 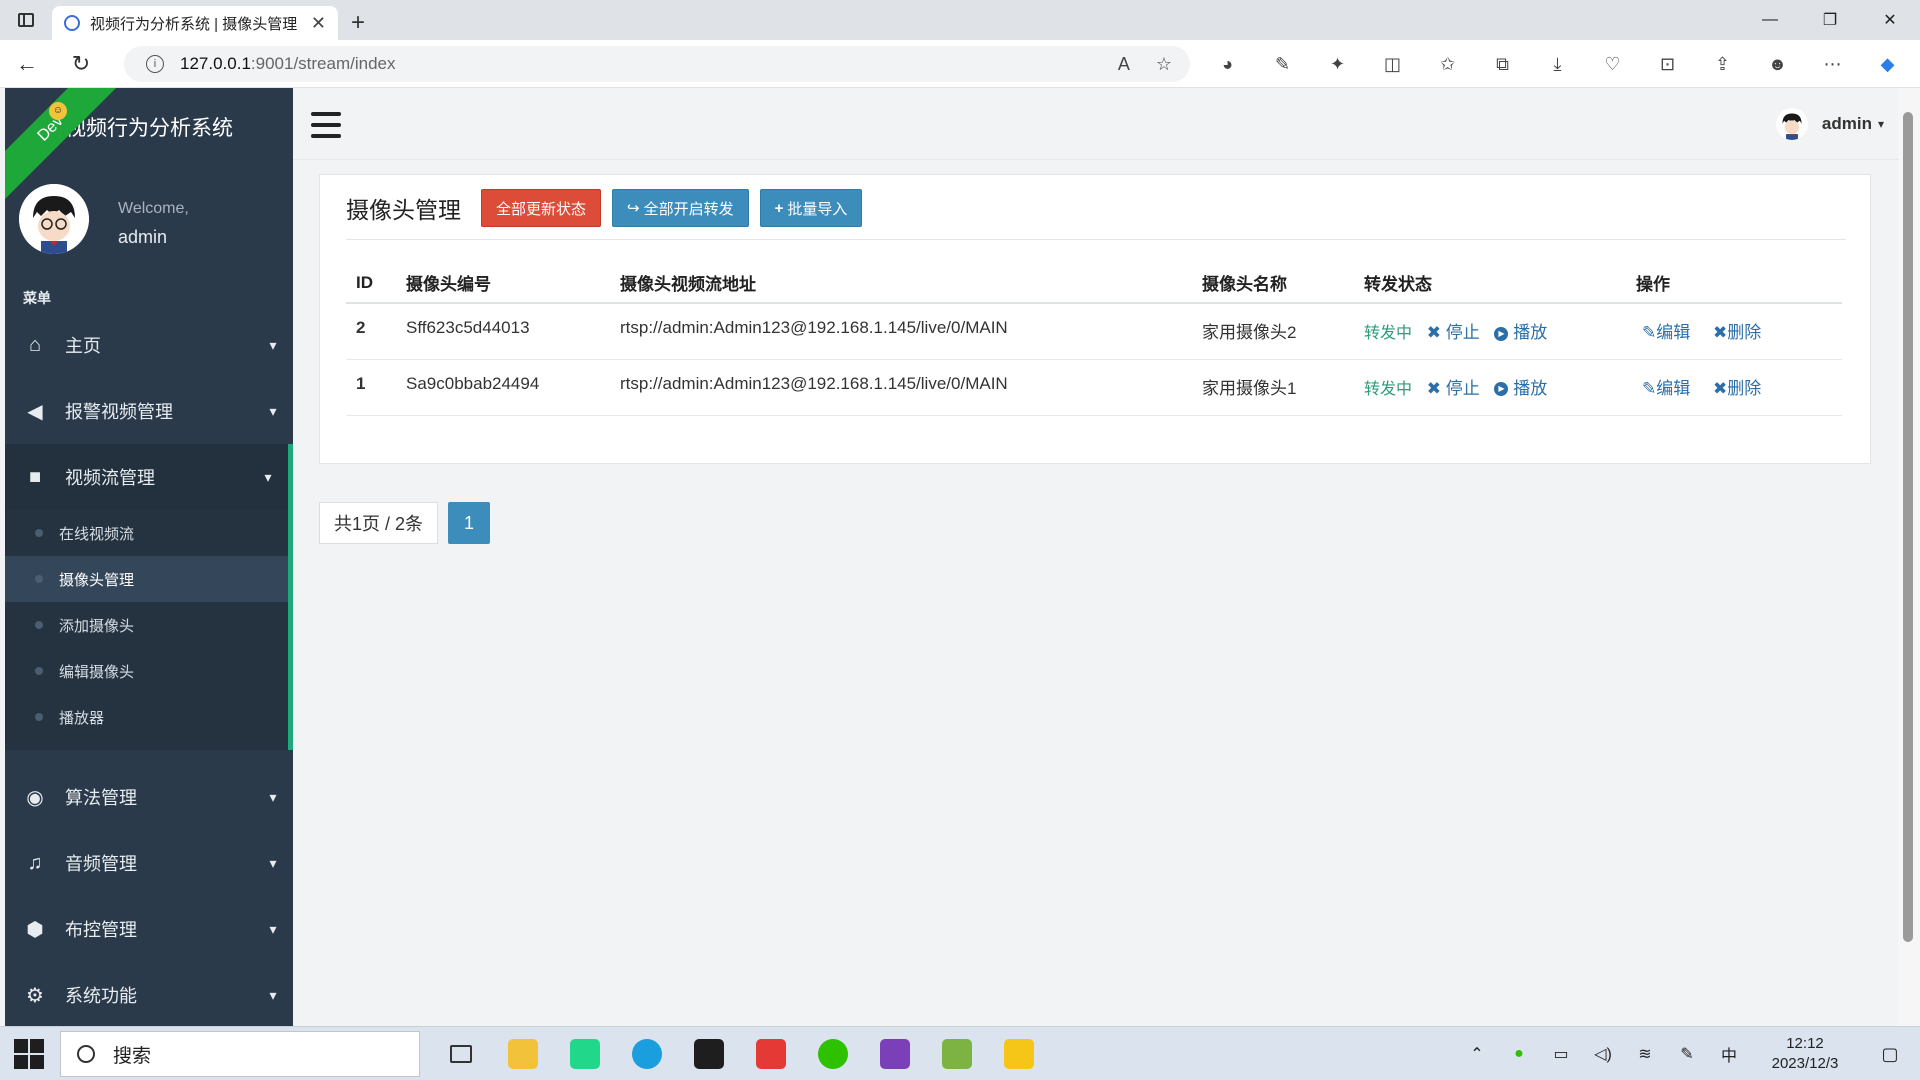 What do you see at coordinates (1687, 1054) in the screenshot?
I see `pen-icon: ✎` at bounding box center [1687, 1054].